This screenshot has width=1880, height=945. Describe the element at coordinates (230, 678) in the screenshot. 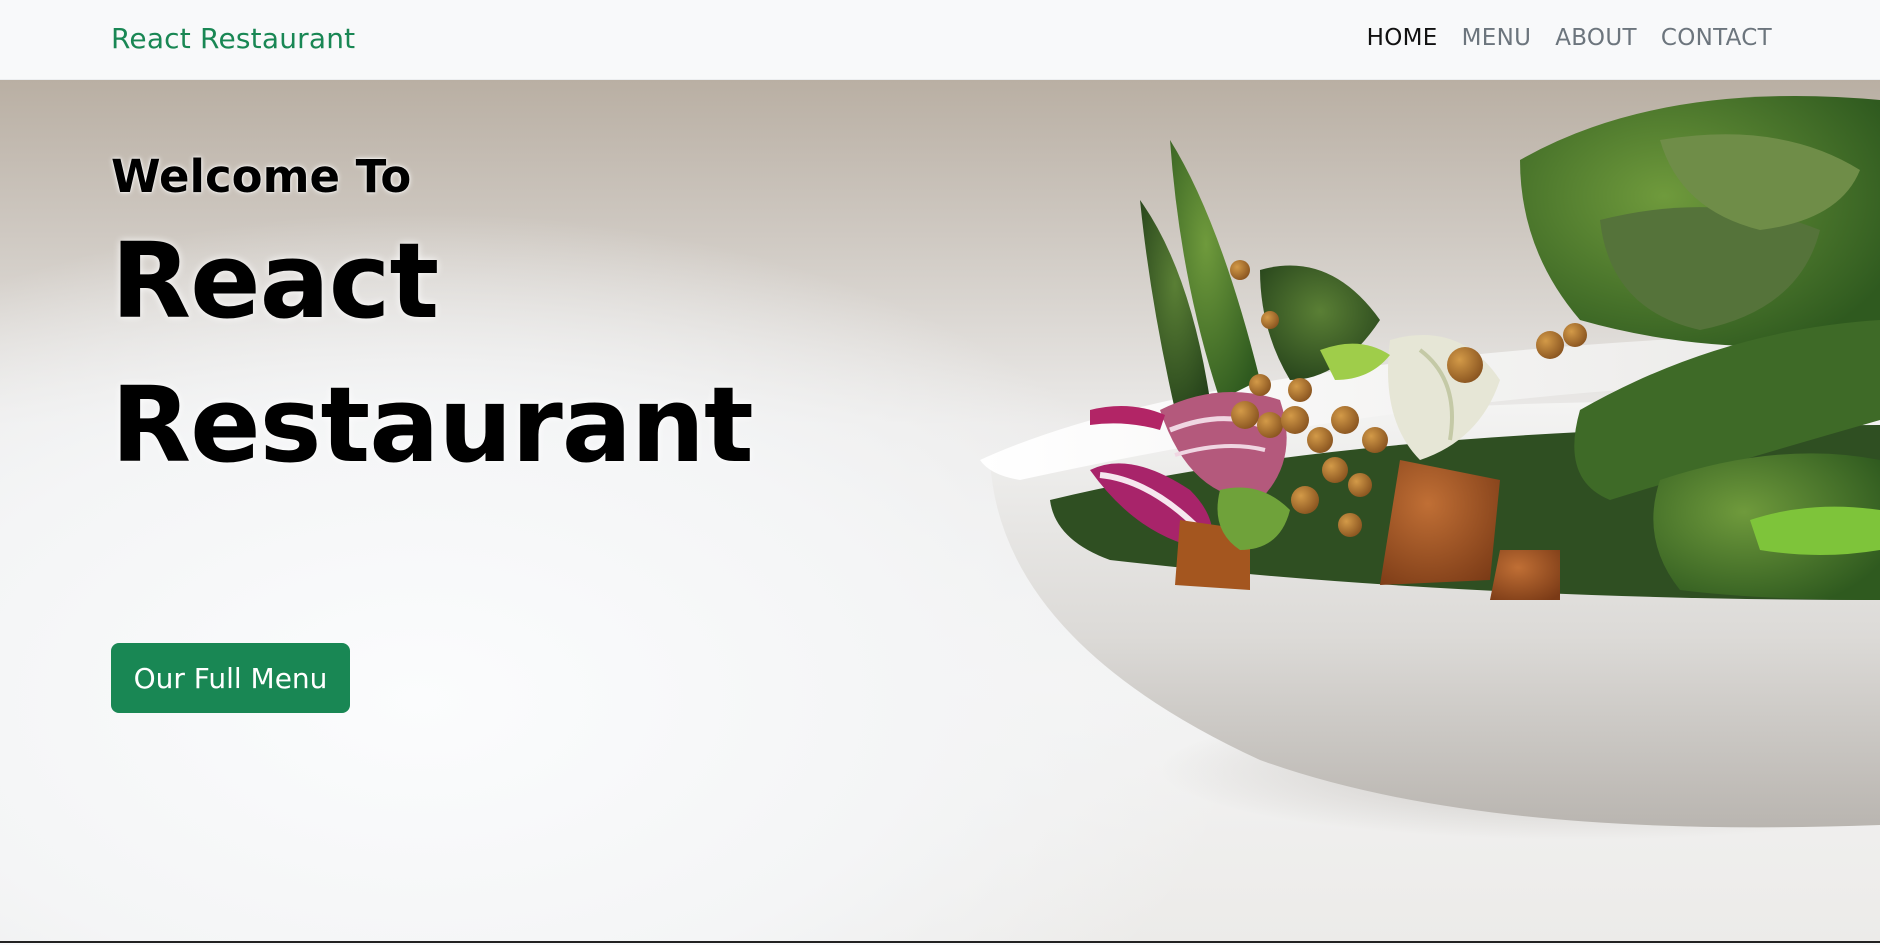

I see `full-menu-button: Our Full Menu` at that location.